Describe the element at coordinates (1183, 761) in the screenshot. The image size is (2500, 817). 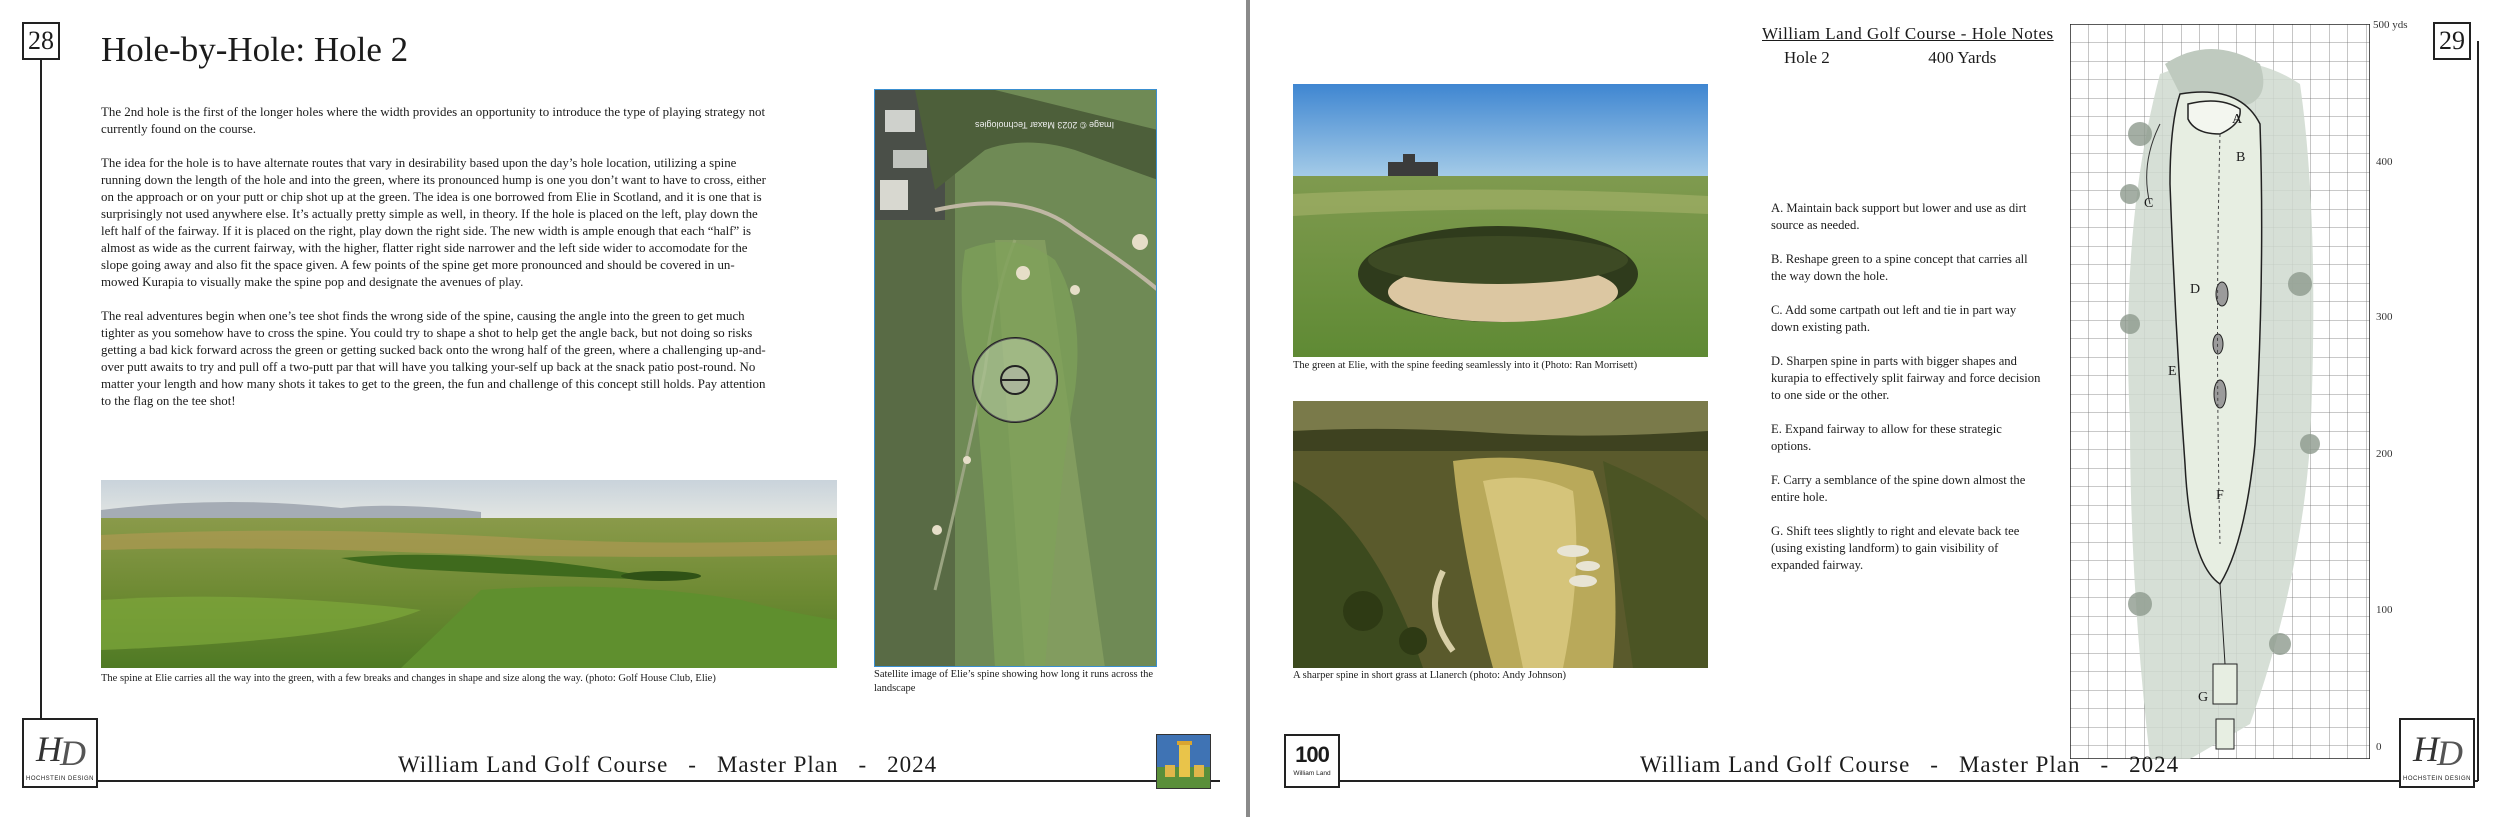
I see `tower-logo-icon` at that location.